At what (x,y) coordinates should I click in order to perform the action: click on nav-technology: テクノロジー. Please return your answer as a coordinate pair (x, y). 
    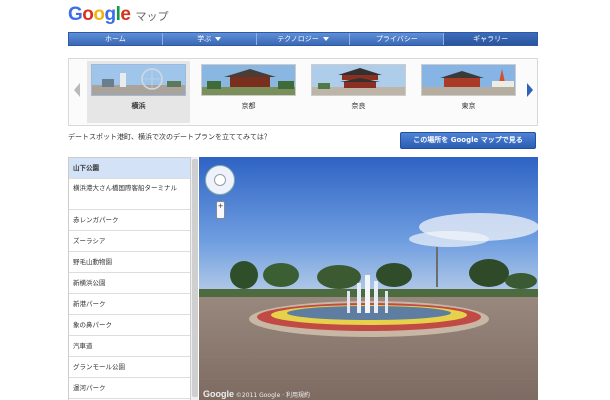
    Looking at the image, I should click on (304, 39).